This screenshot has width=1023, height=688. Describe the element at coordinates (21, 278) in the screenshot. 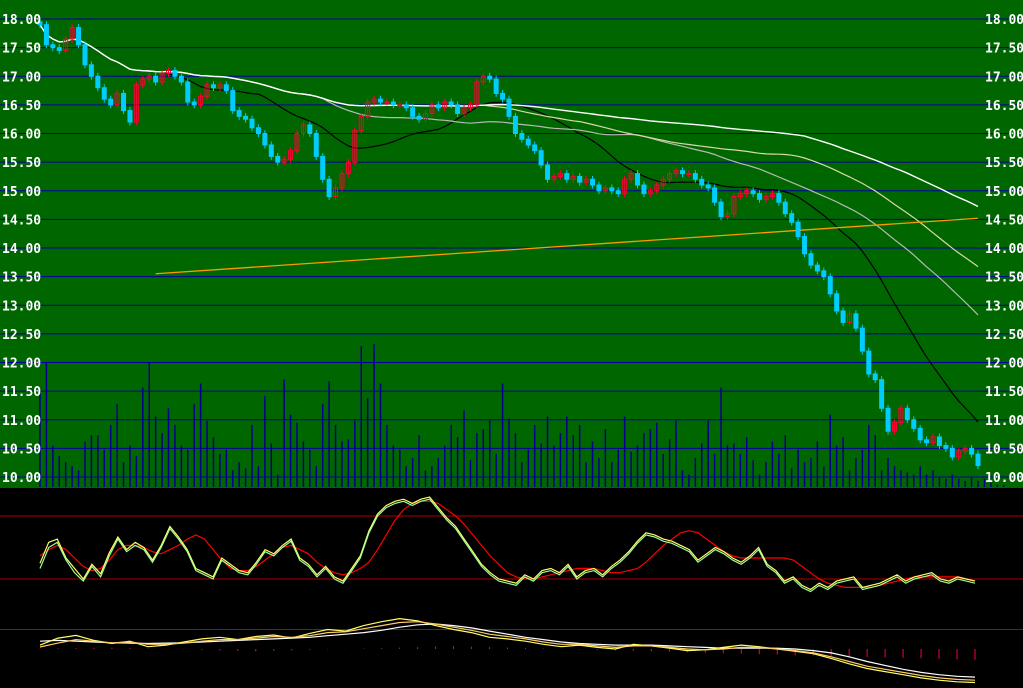

I see `y-tick-label-left: 13.50` at that location.